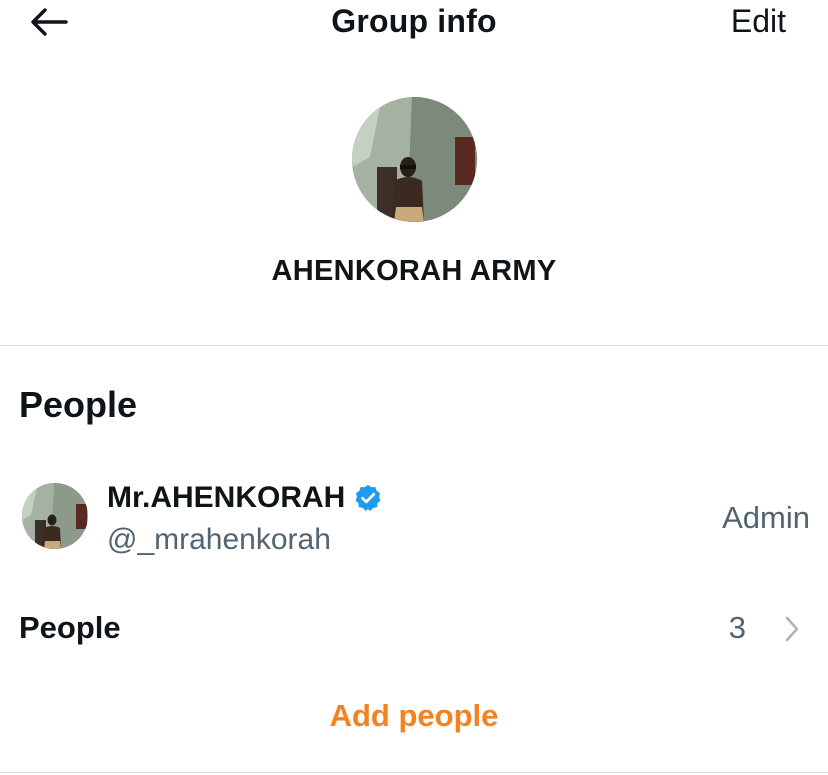 Image resolution: width=828 pixels, height=775 pixels. I want to click on verified-badge-icon, so click(368, 497).